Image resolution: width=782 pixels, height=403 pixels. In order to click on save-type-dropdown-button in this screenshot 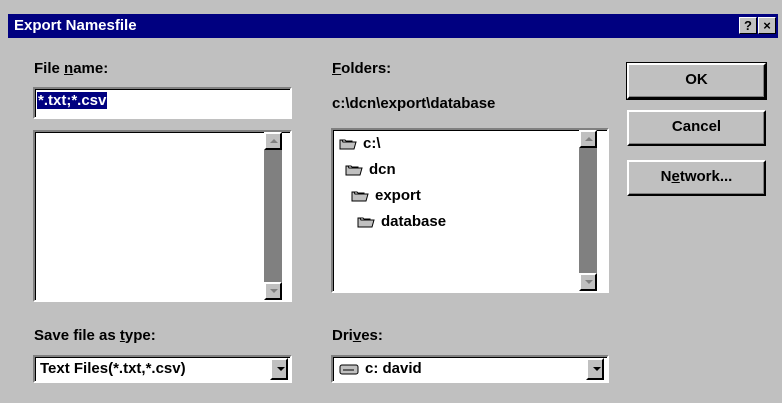, I will do `click(279, 369)`.